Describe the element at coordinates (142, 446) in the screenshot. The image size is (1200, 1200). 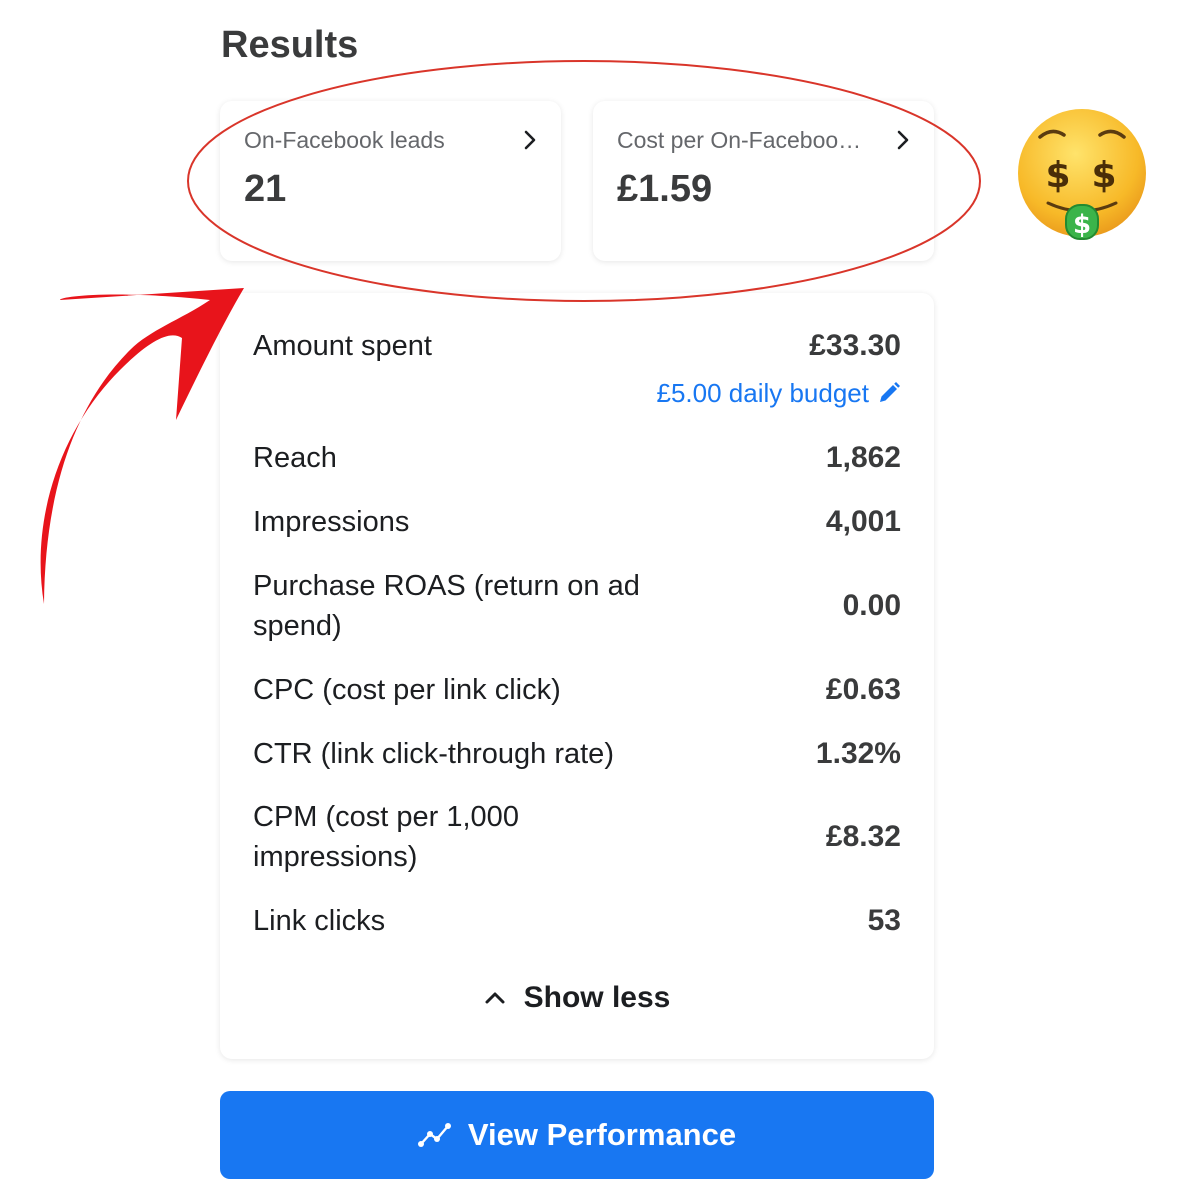
I see `highlight-arrow` at that location.